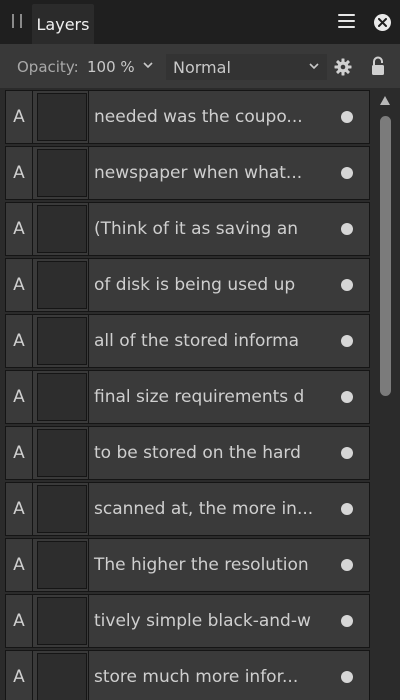 The width and height of the screenshot is (400, 700). What do you see at coordinates (212, 453) in the screenshot?
I see `layer-name: to be stored on the hard` at bounding box center [212, 453].